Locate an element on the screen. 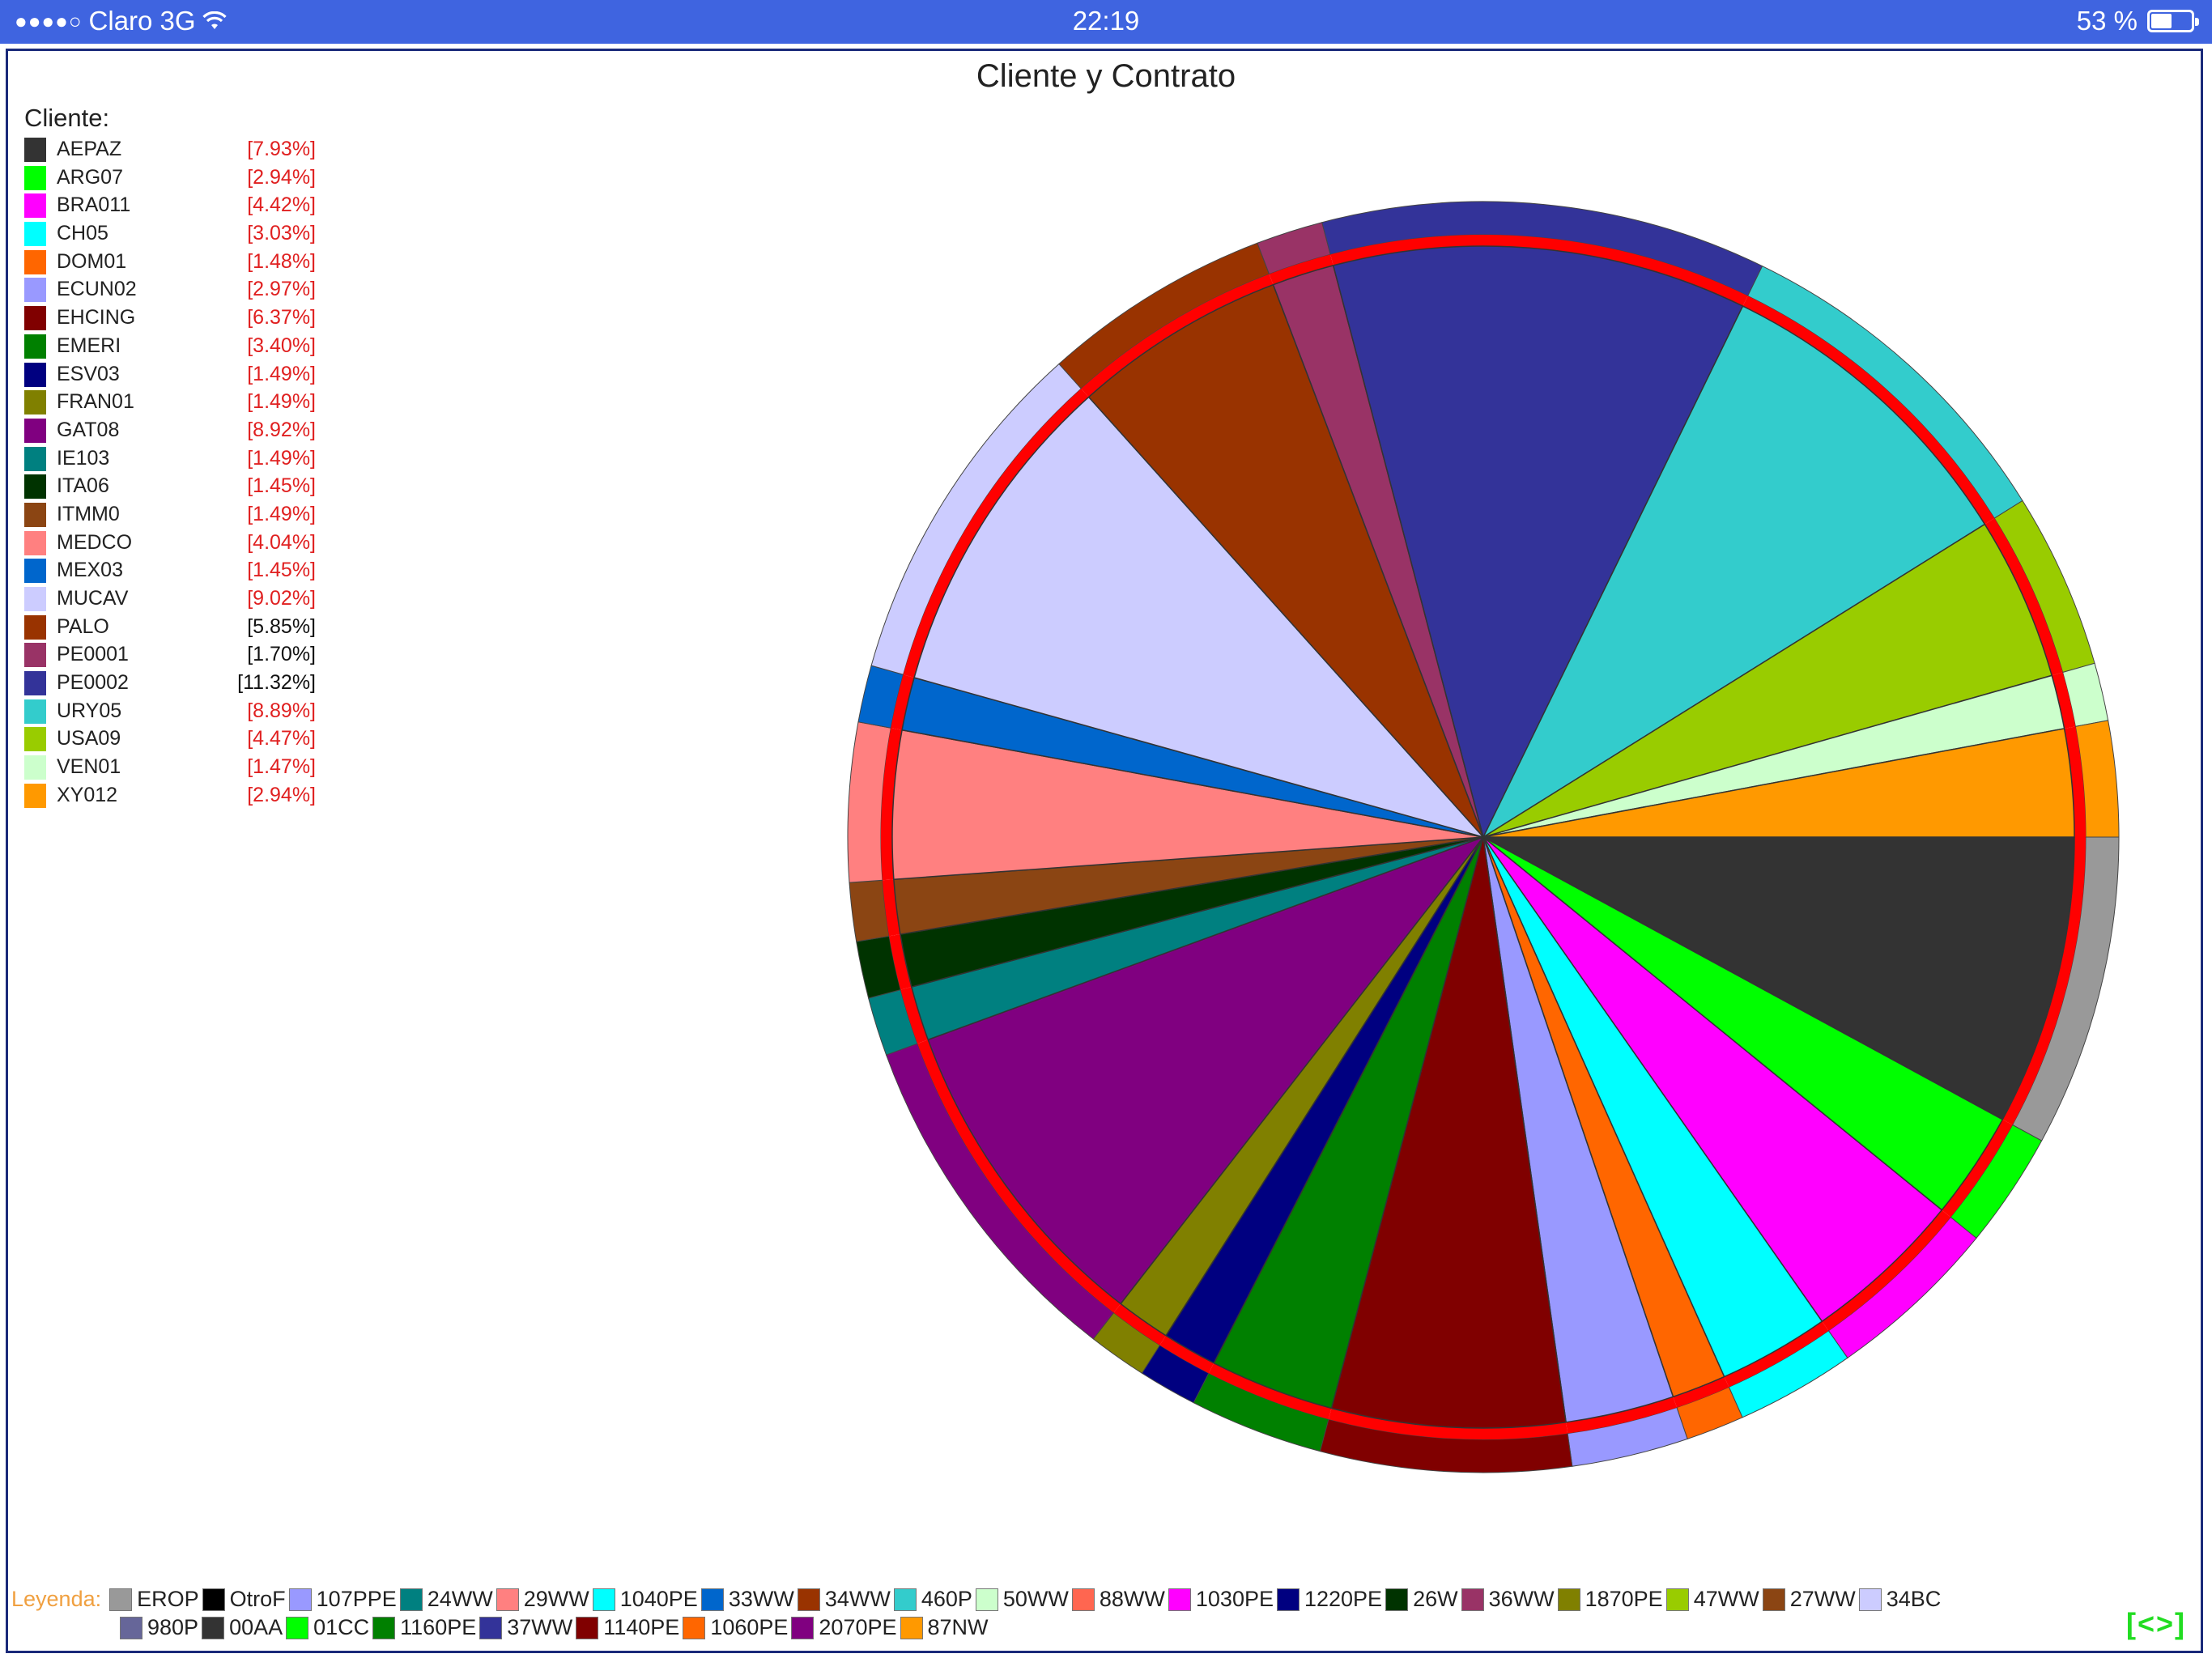 The image size is (2212, 1658). contract-legend-text: 1220PE is located at coordinates (1344, 1599).